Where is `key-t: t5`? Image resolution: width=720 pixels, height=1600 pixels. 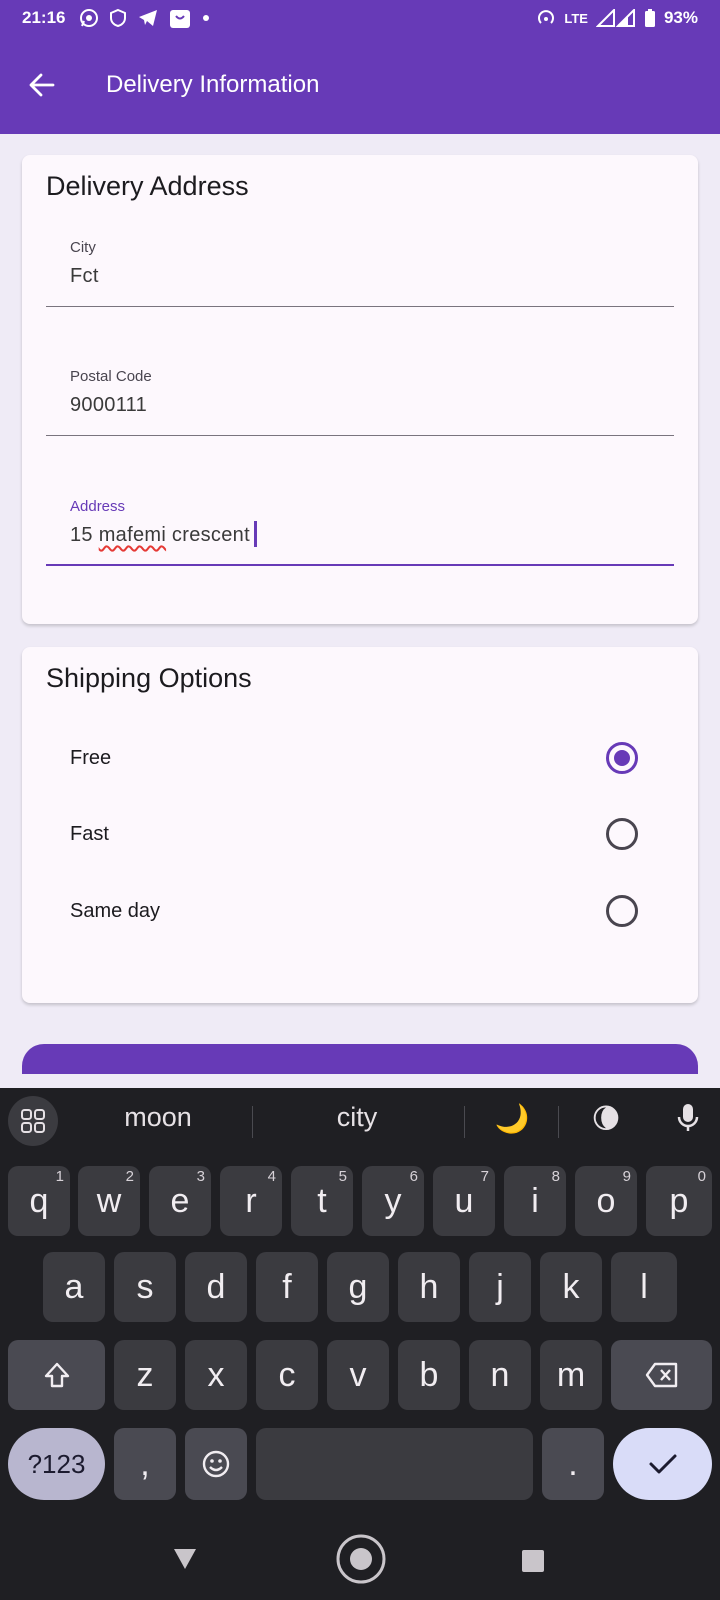 key-t: t5 is located at coordinates (322, 1201).